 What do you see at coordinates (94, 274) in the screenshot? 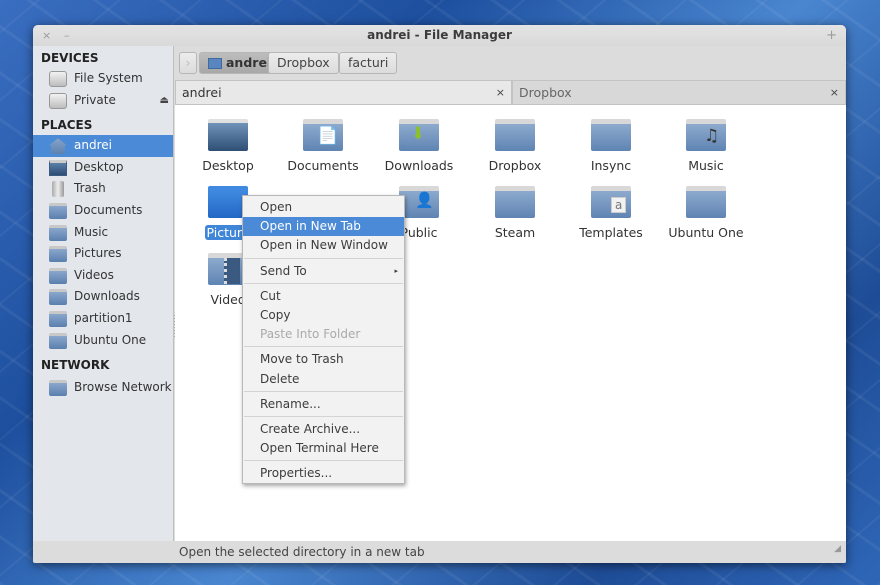
I see `sidebar-item-label: Videos` at bounding box center [94, 274].